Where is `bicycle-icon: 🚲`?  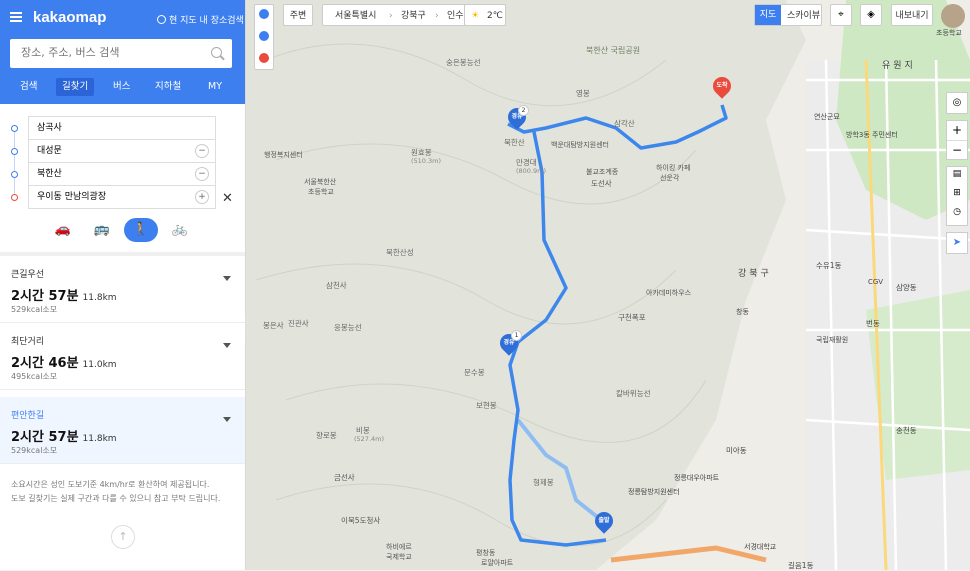 bicycle-icon: 🚲 is located at coordinates (180, 230).